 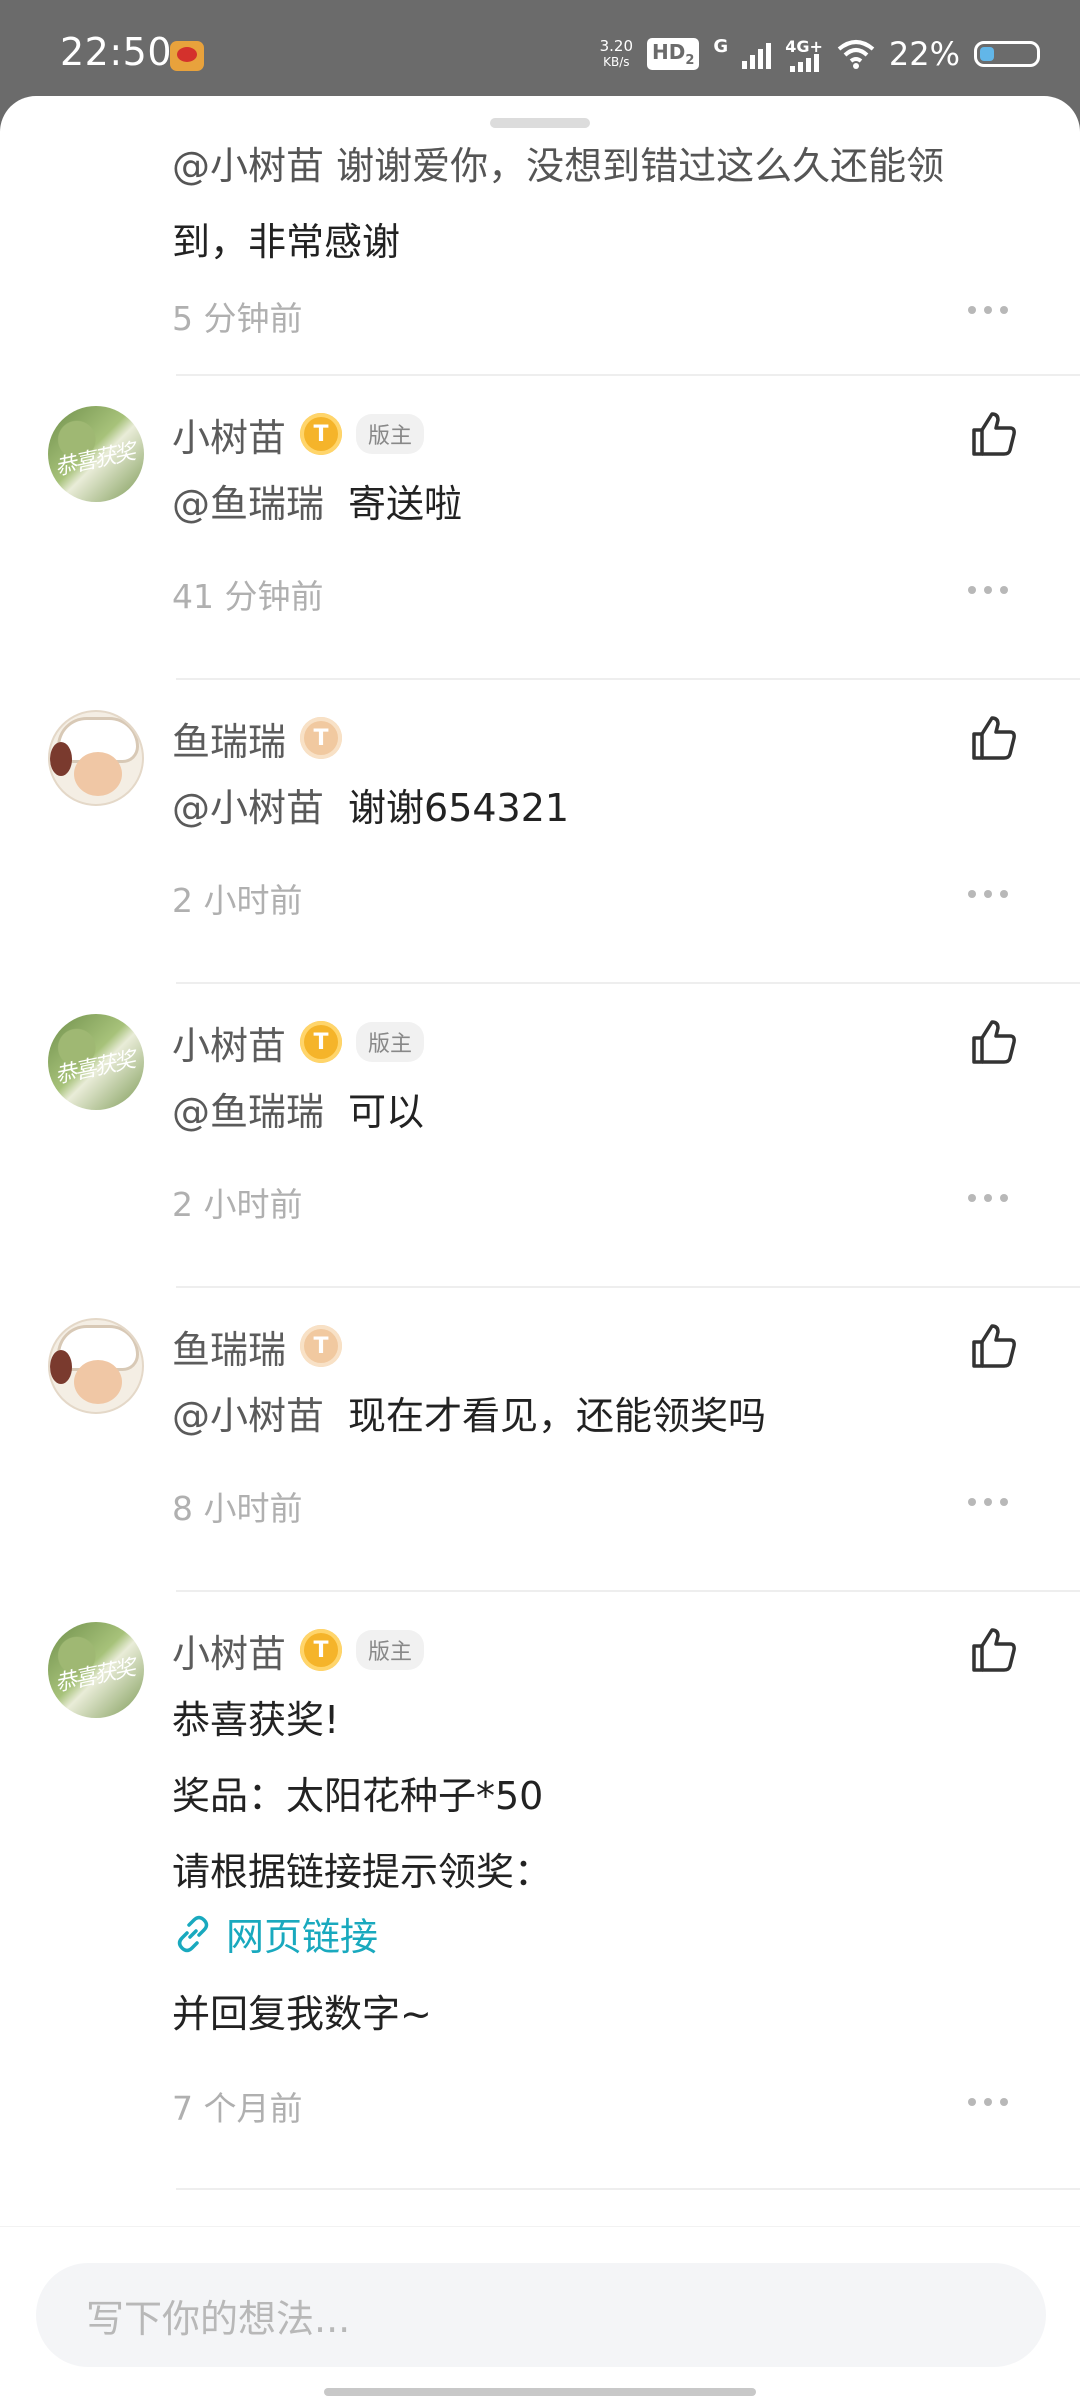 I want to click on status-icons: 3.20 KB/s HD2 G 4G+ 22%, so click(x=820, y=54).